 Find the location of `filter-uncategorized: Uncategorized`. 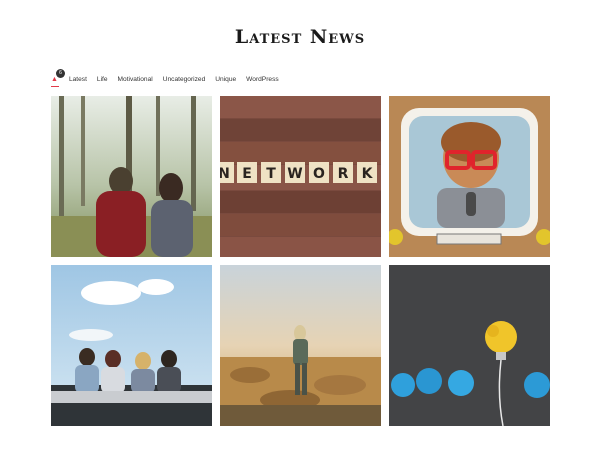

filter-uncategorized: Uncategorized is located at coordinates (184, 80).